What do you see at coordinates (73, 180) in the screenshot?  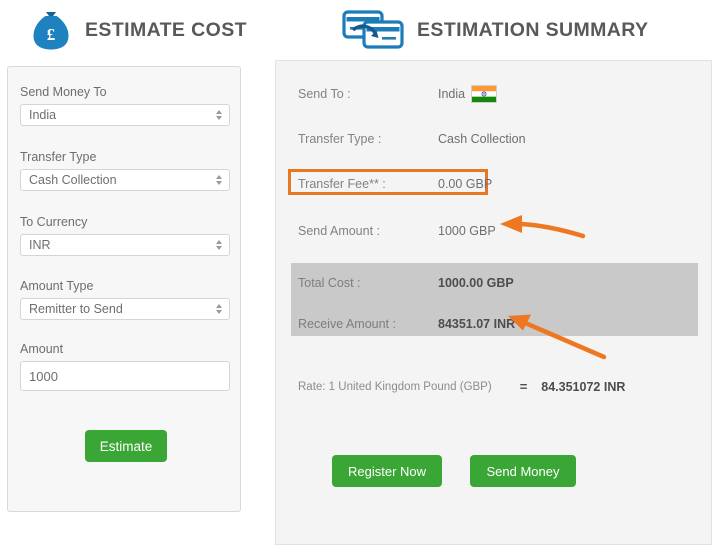 I see `transfer-type-value: Cash Collection` at bounding box center [73, 180].